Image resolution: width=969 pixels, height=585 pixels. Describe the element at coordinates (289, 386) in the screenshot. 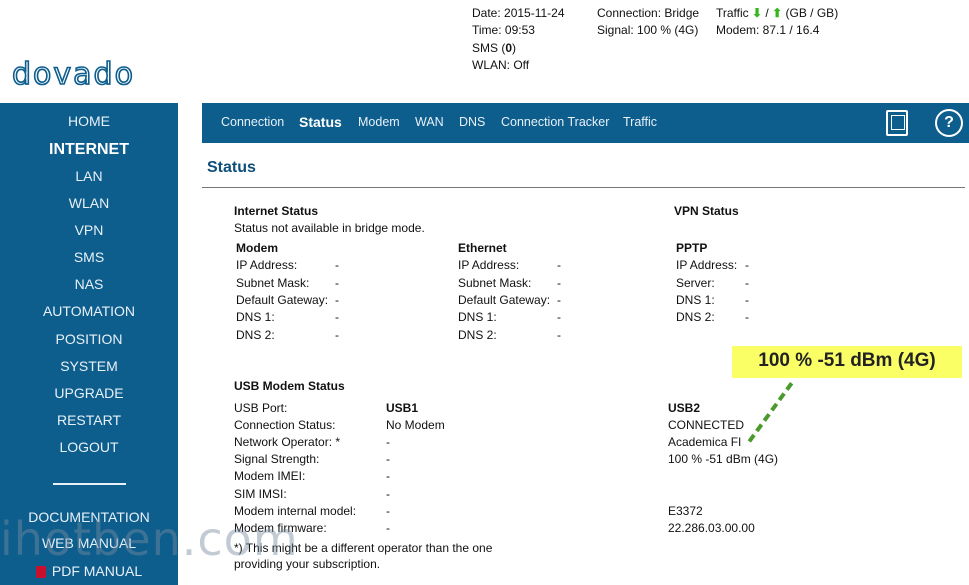

I see `usb-modem-status-heading: USB Modem Status` at that location.